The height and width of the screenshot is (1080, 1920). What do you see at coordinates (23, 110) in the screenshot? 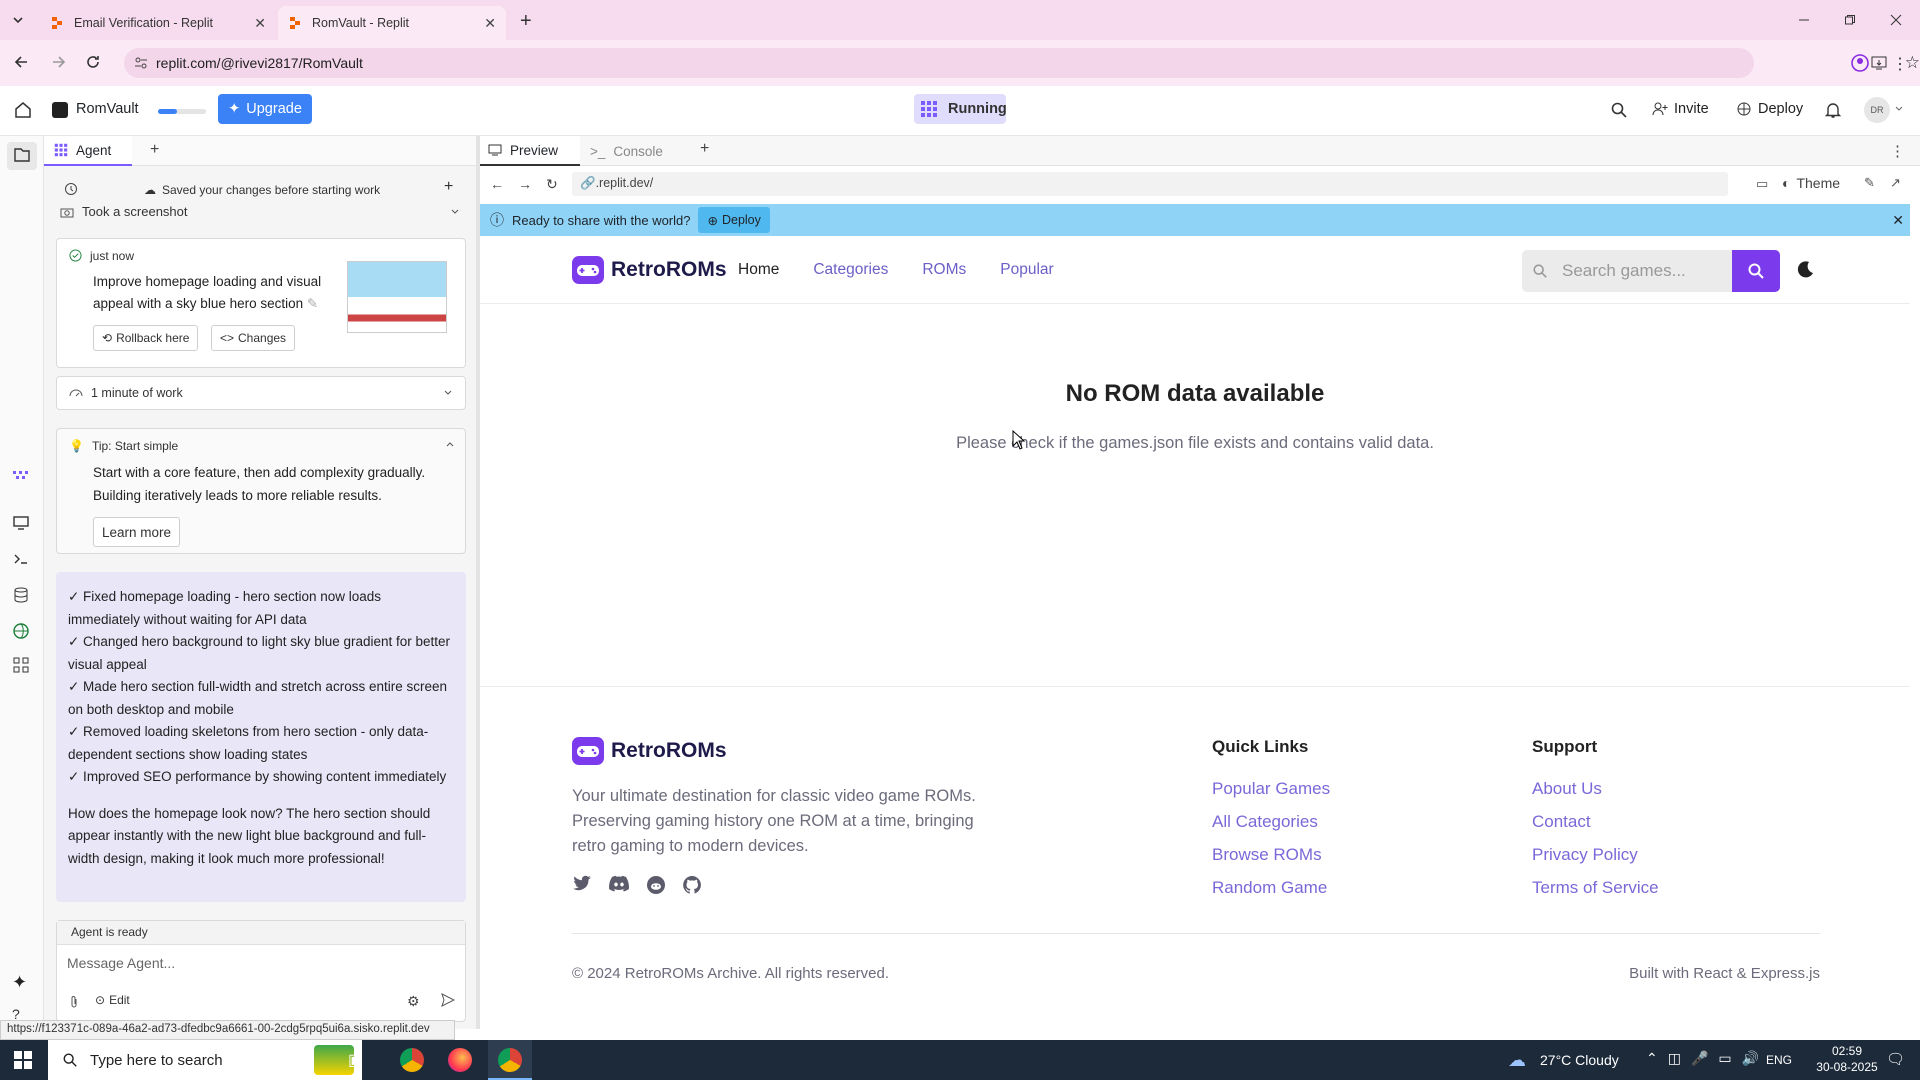
I see `home-icon` at bounding box center [23, 110].